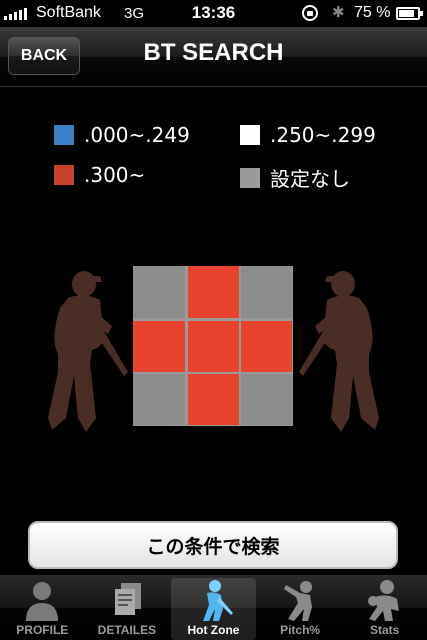 The height and width of the screenshot is (640, 427). Describe the element at coordinates (298, 601) in the screenshot. I see `pitcher-icon` at that location.